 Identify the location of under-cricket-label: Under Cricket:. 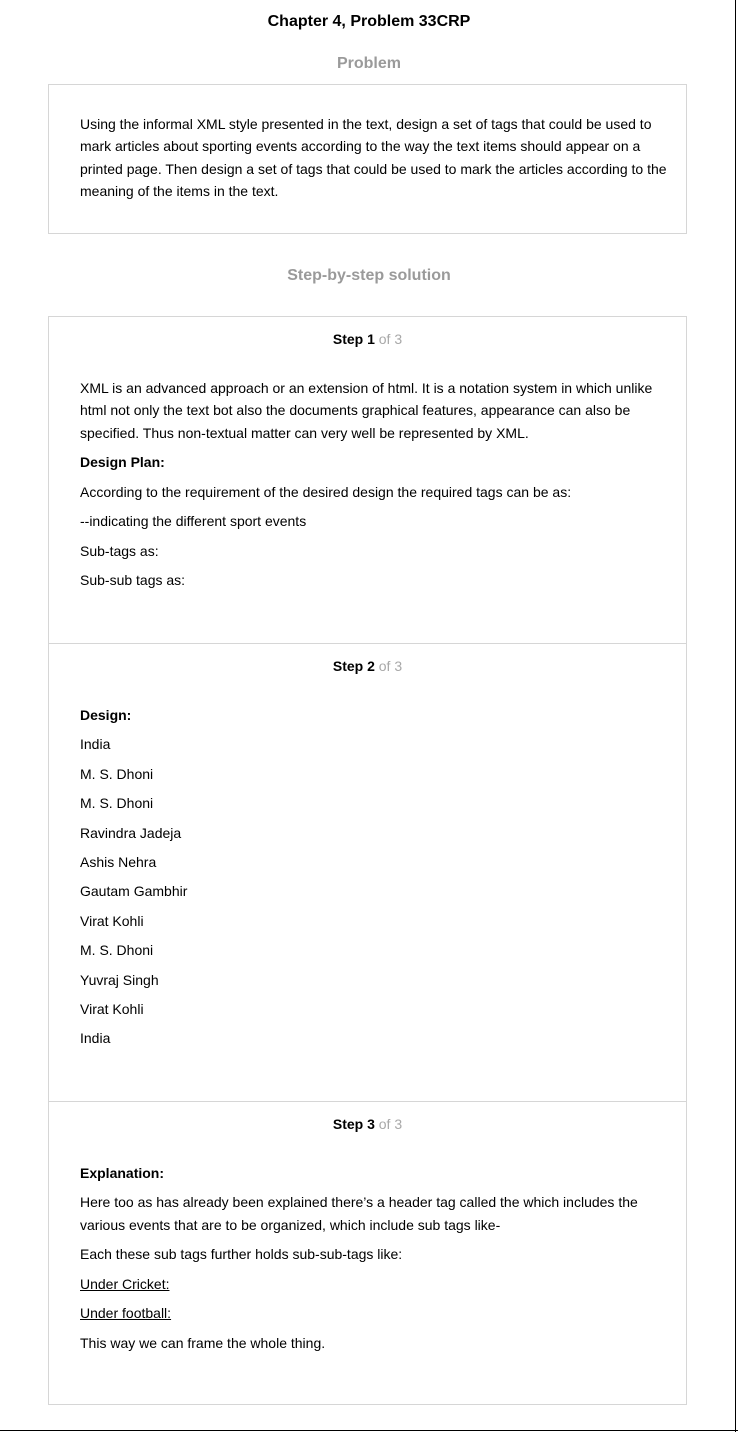
(125, 1283).